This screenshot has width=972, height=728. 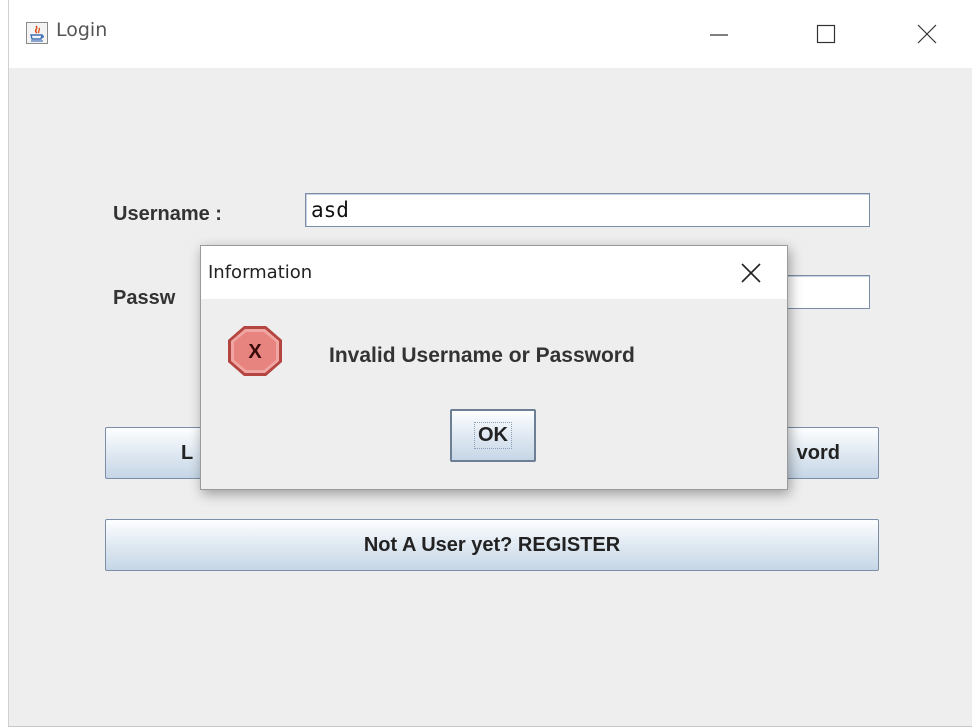 I want to click on dialog-title-bar: Information, so click(x=494, y=272).